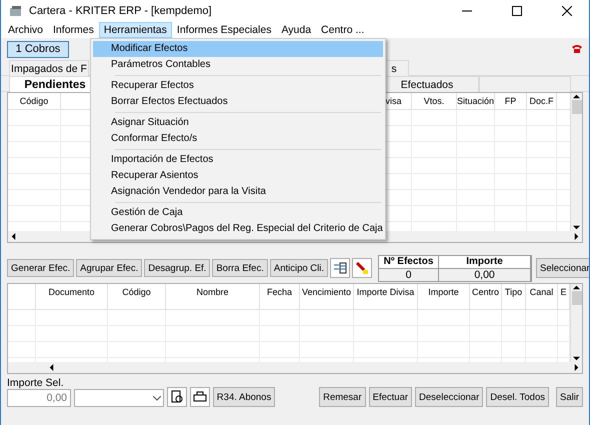 The image size is (590, 425). What do you see at coordinates (238, 213) in the screenshot?
I see `menu-entry: Gestión de Caja` at bounding box center [238, 213].